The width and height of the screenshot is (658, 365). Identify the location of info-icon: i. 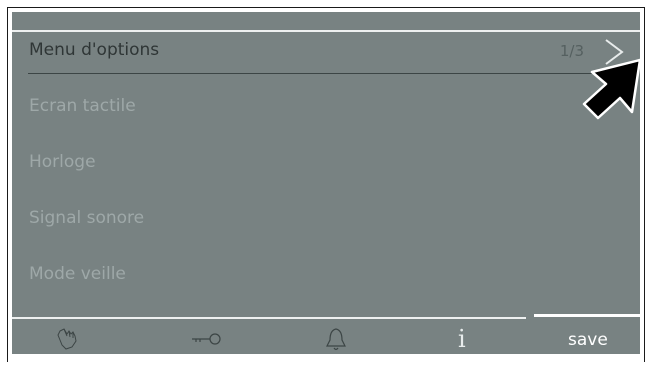
(462, 339).